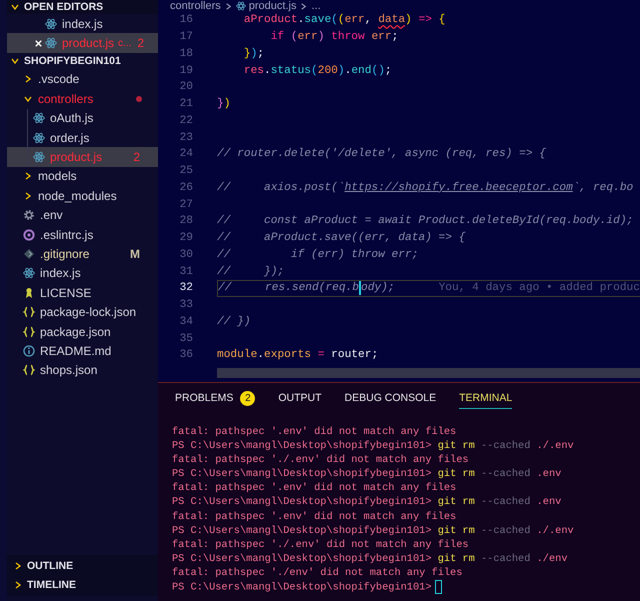  I want to click on file-name: .gitignore, so click(65, 253).